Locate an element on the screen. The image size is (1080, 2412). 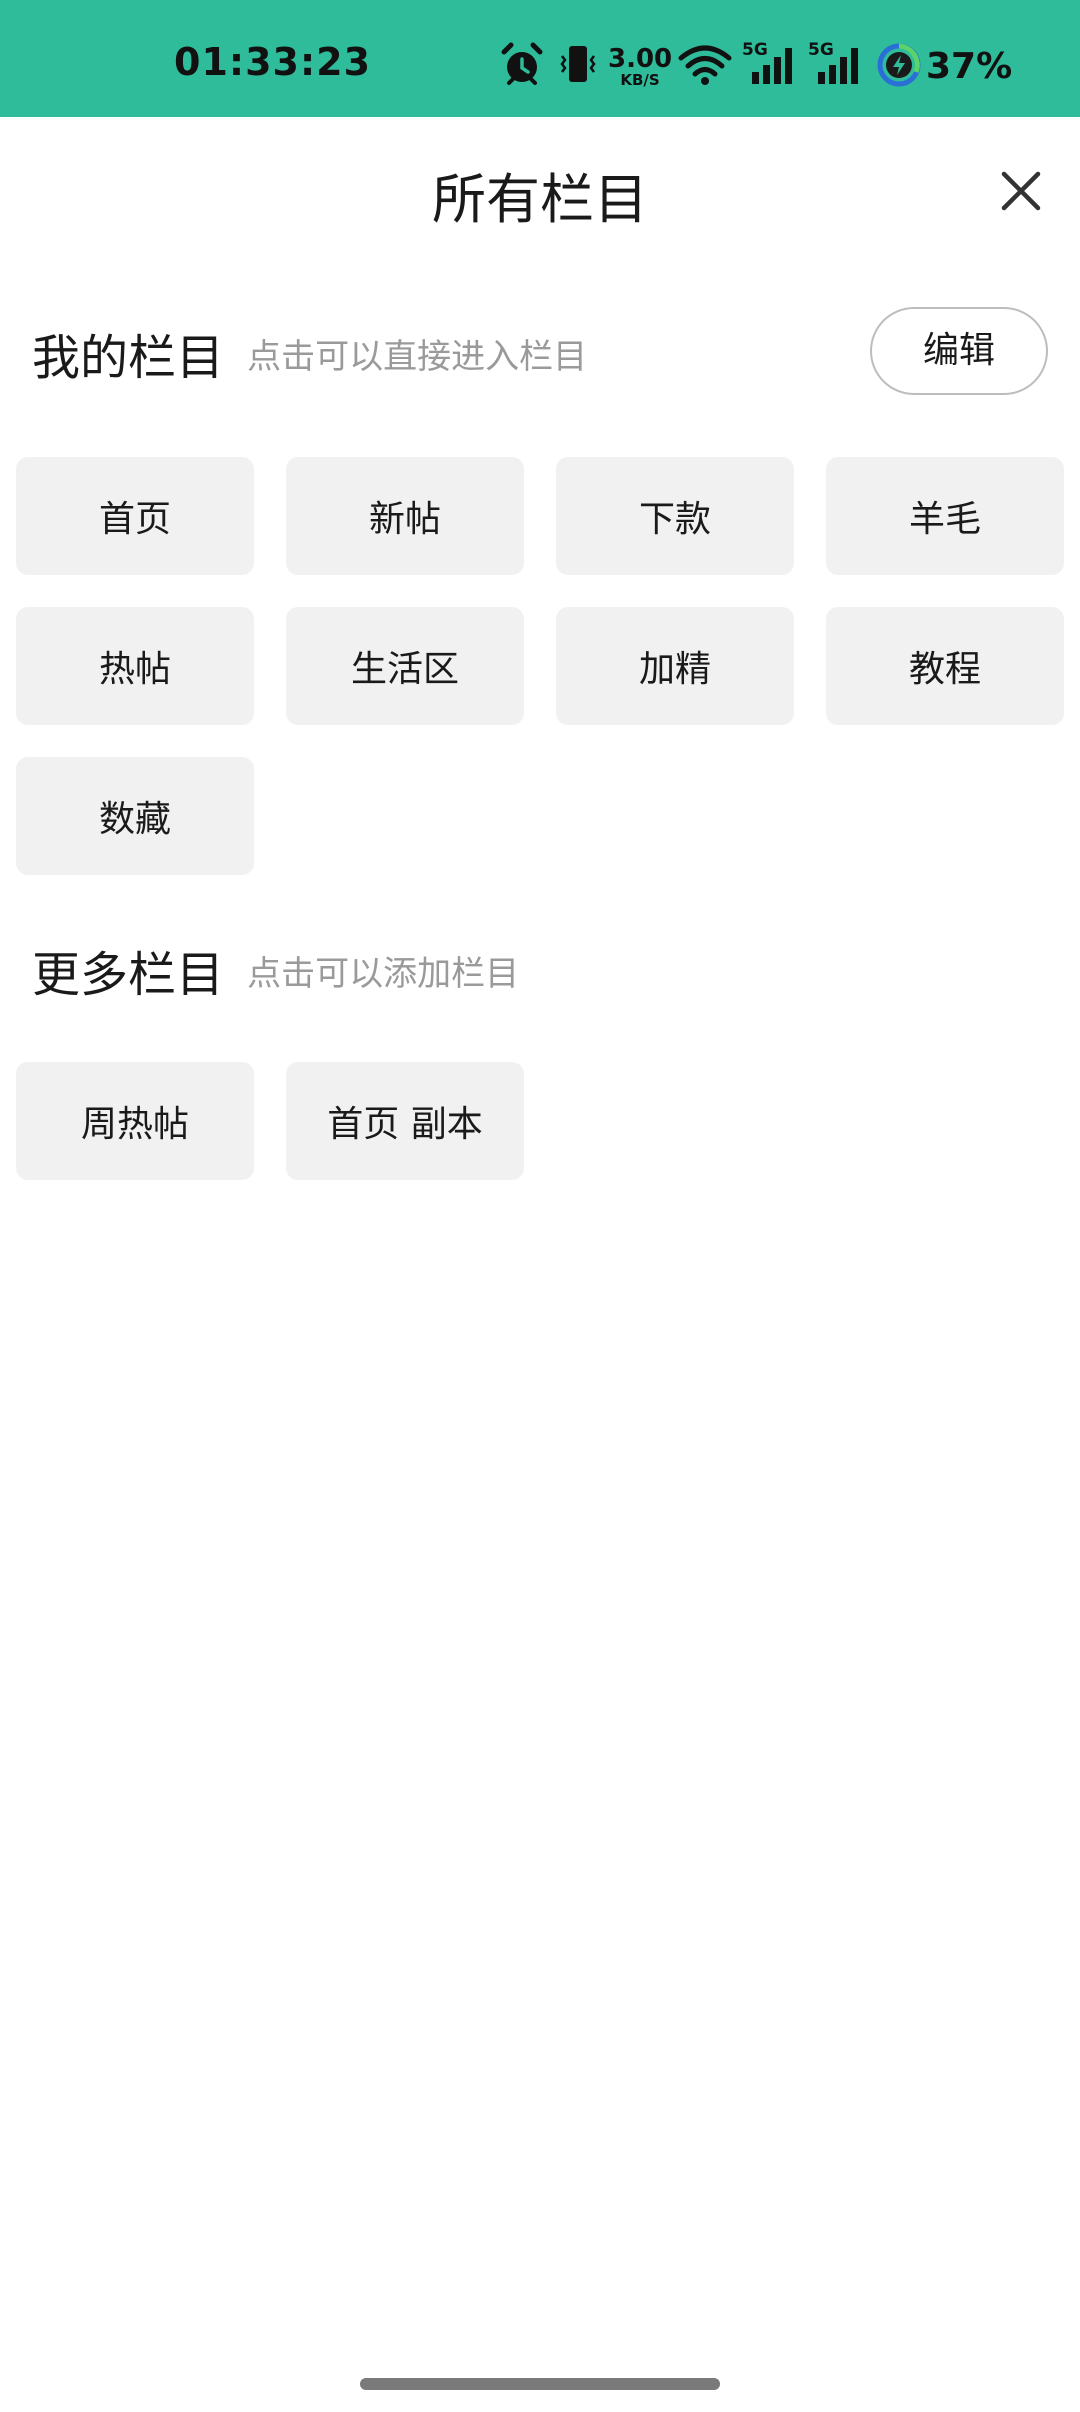
network-speed: 3.00 KB/S is located at coordinates (640, 67).